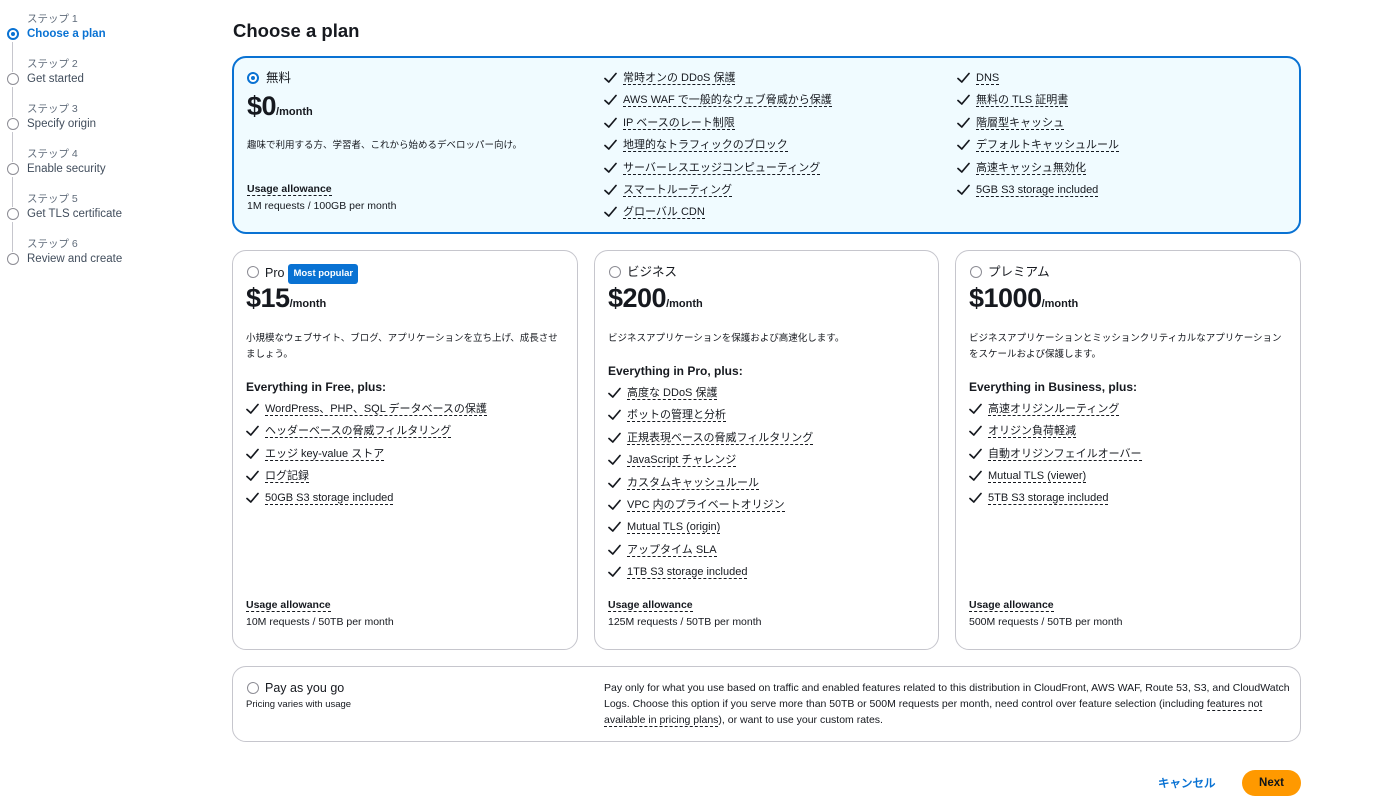 The width and height of the screenshot is (1384, 810). What do you see at coordinates (1054, 409) in the screenshot?
I see `feature-label: 高速オリジンルーティング` at bounding box center [1054, 409].